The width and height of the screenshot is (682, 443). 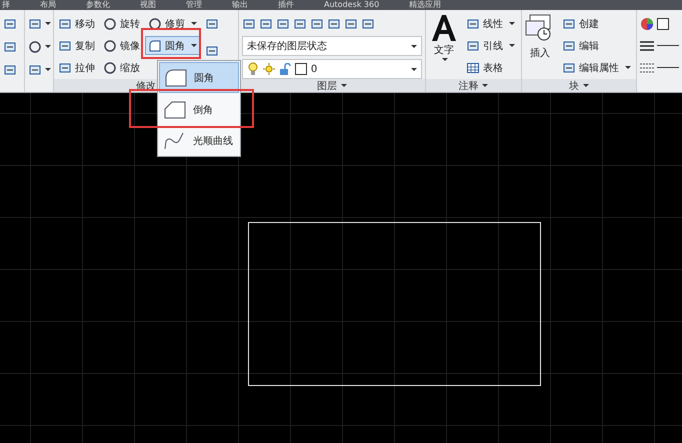 What do you see at coordinates (76, 67) in the screenshot?
I see `tool-button: 拉伸` at bounding box center [76, 67].